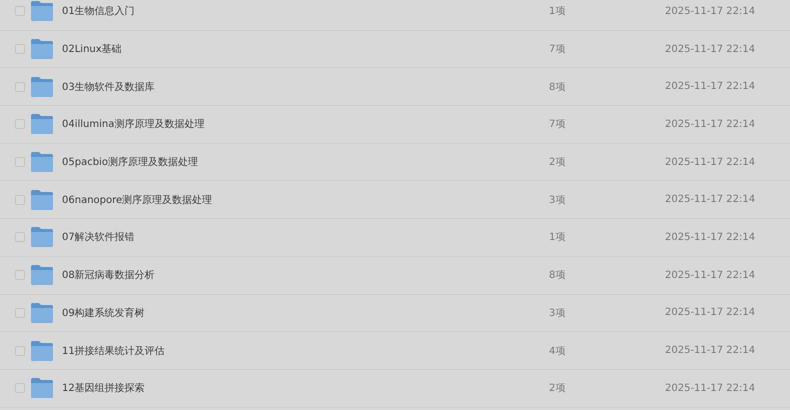 This screenshot has width=790, height=410. What do you see at coordinates (305, 388) in the screenshot?
I see `folder-name: 12基因组拼接探索` at bounding box center [305, 388].